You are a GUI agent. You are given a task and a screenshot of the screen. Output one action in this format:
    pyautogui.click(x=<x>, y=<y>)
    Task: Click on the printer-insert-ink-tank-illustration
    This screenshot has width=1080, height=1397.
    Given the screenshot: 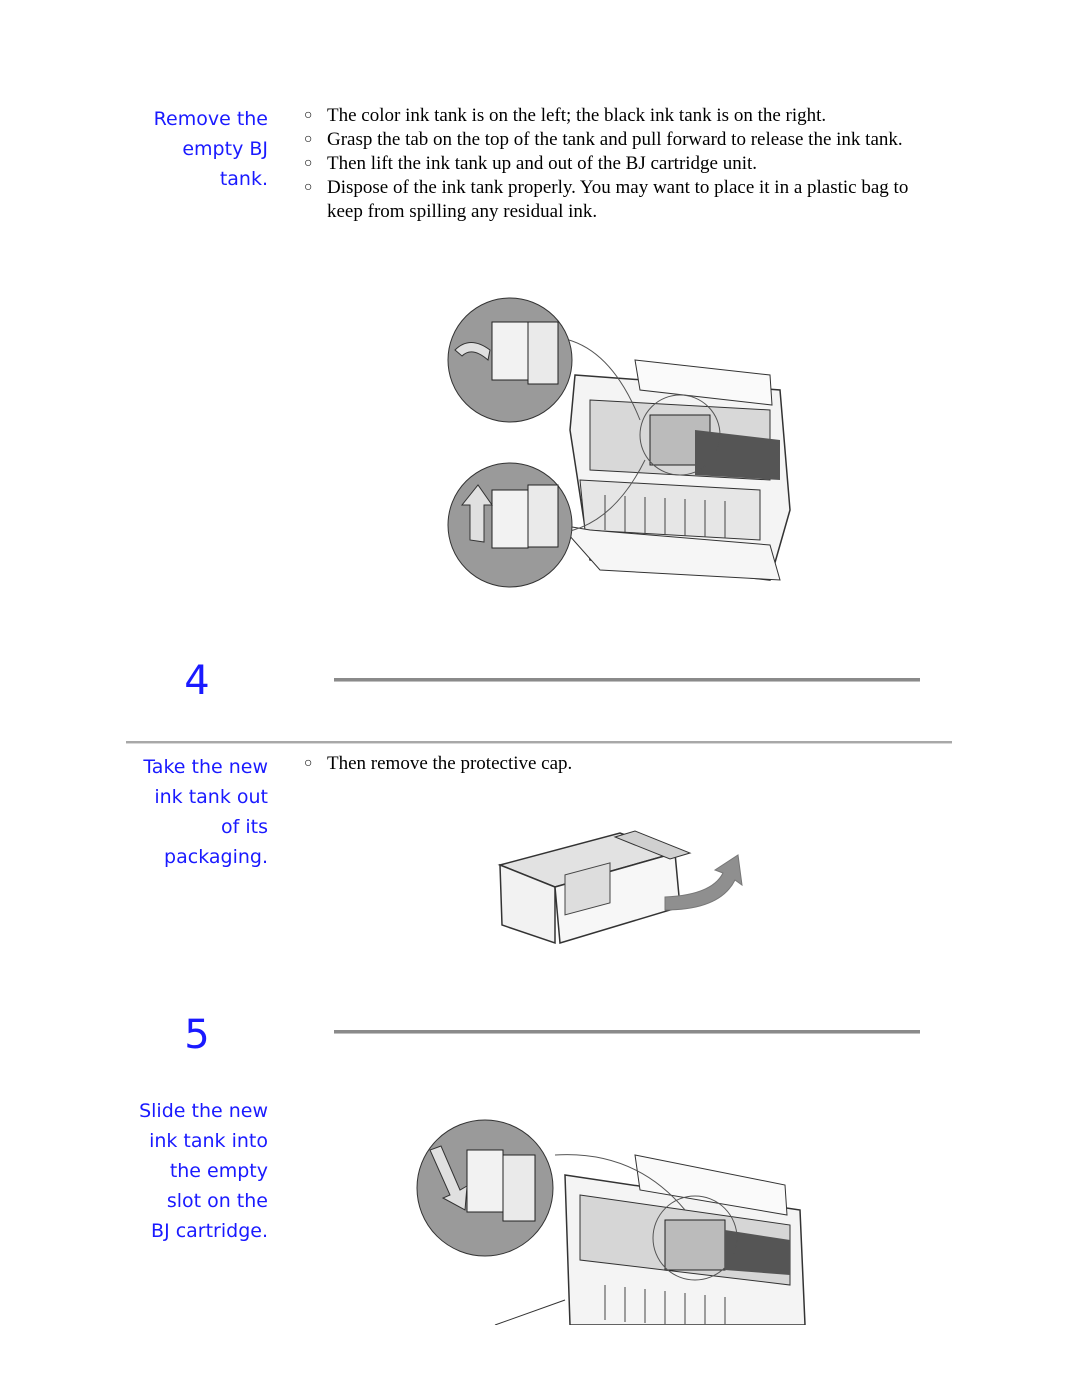 What is the action you would take?
    pyautogui.click(x=611, y=1222)
    